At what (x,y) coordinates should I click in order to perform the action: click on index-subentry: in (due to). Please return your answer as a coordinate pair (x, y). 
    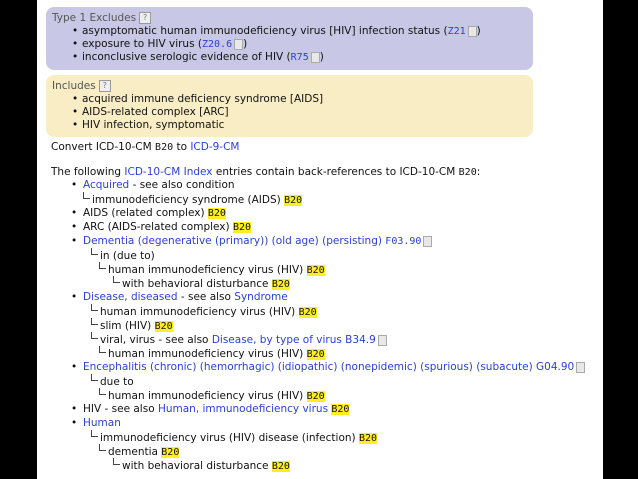
    Looking at the image, I should click on (123, 255).